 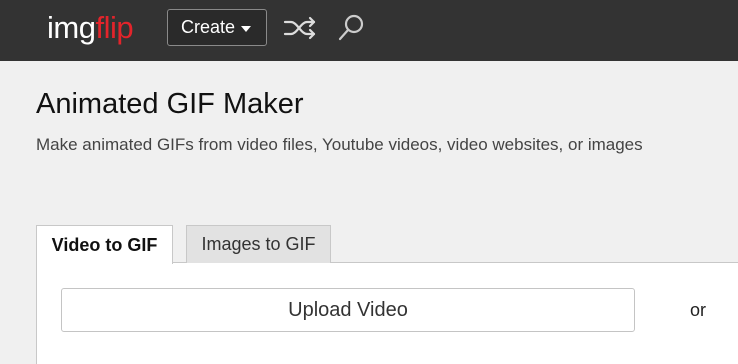 What do you see at coordinates (104, 244) in the screenshot?
I see `tab-video-to-gif: Video to GIF` at bounding box center [104, 244].